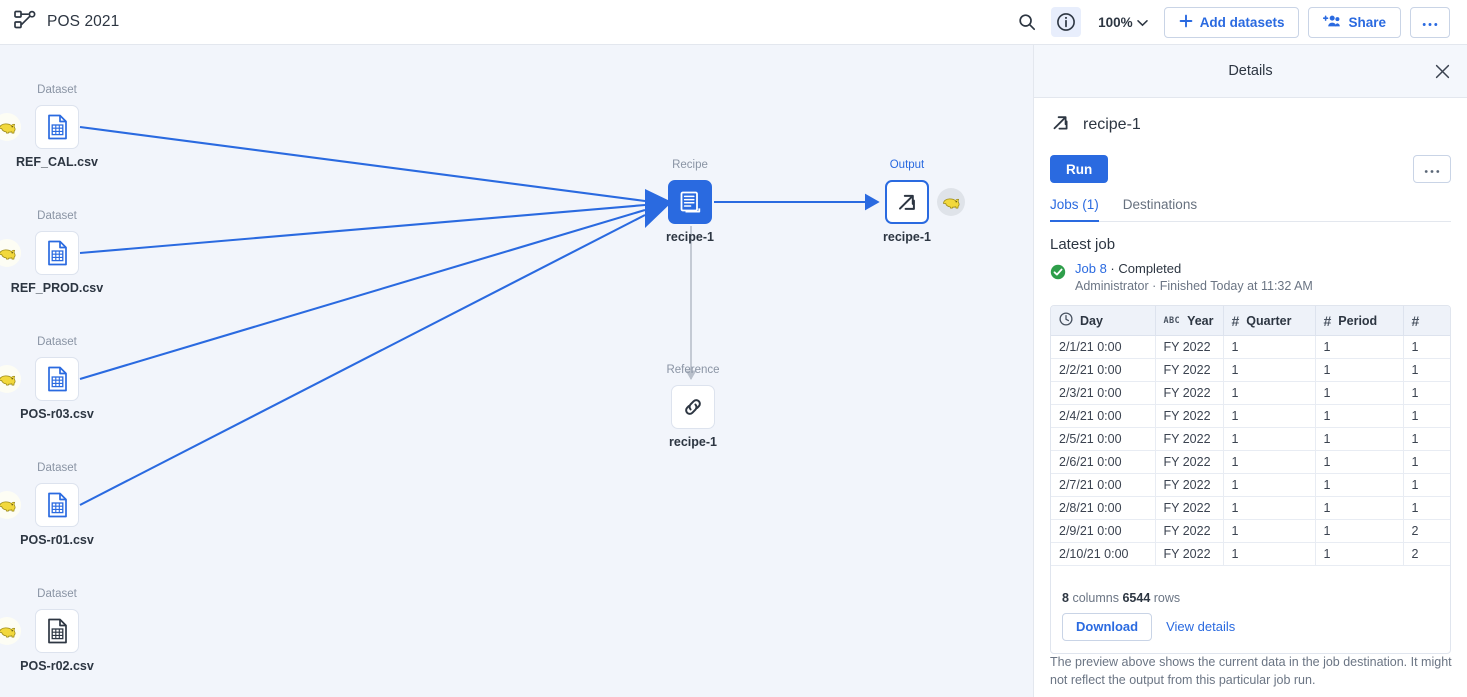 The width and height of the screenshot is (1467, 697). Describe the element at coordinates (1442, 71) in the screenshot. I see `close-icon` at that location.